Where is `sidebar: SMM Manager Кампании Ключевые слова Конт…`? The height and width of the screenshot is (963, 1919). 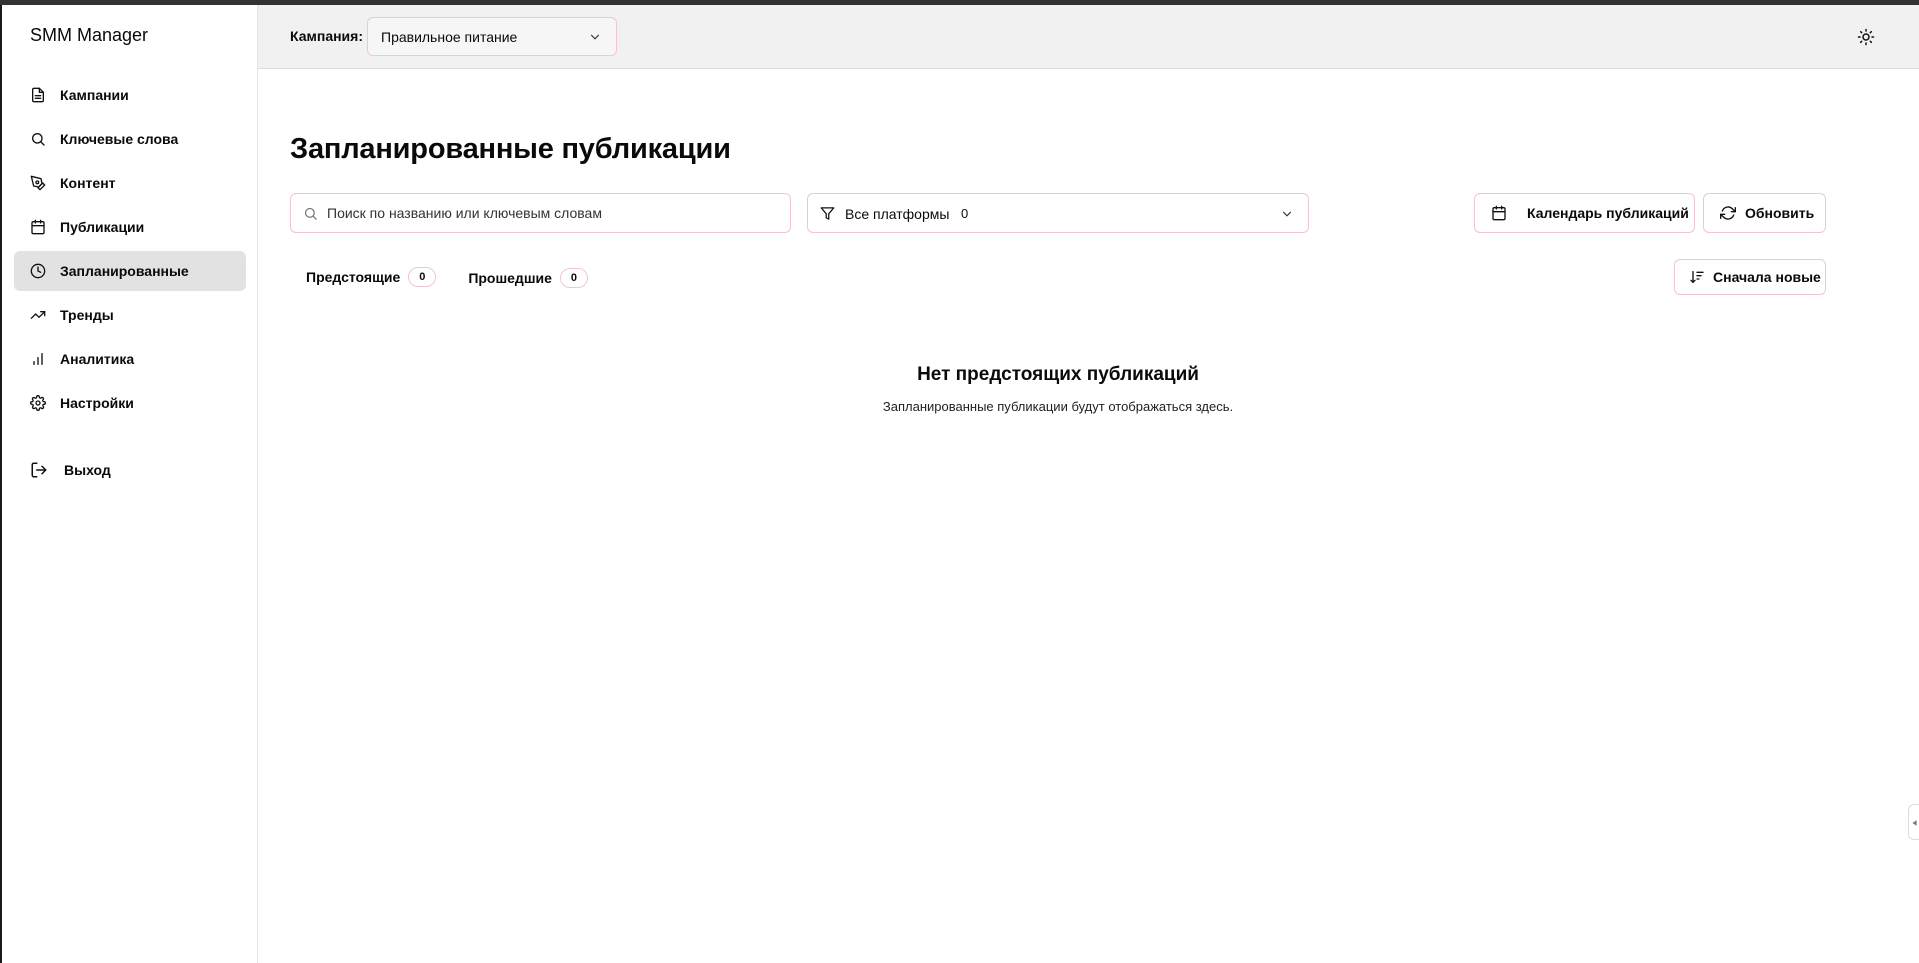 sidebar: SMM Manager Кампании Ключевые слова Конт… is located at coordinates (130, 484).